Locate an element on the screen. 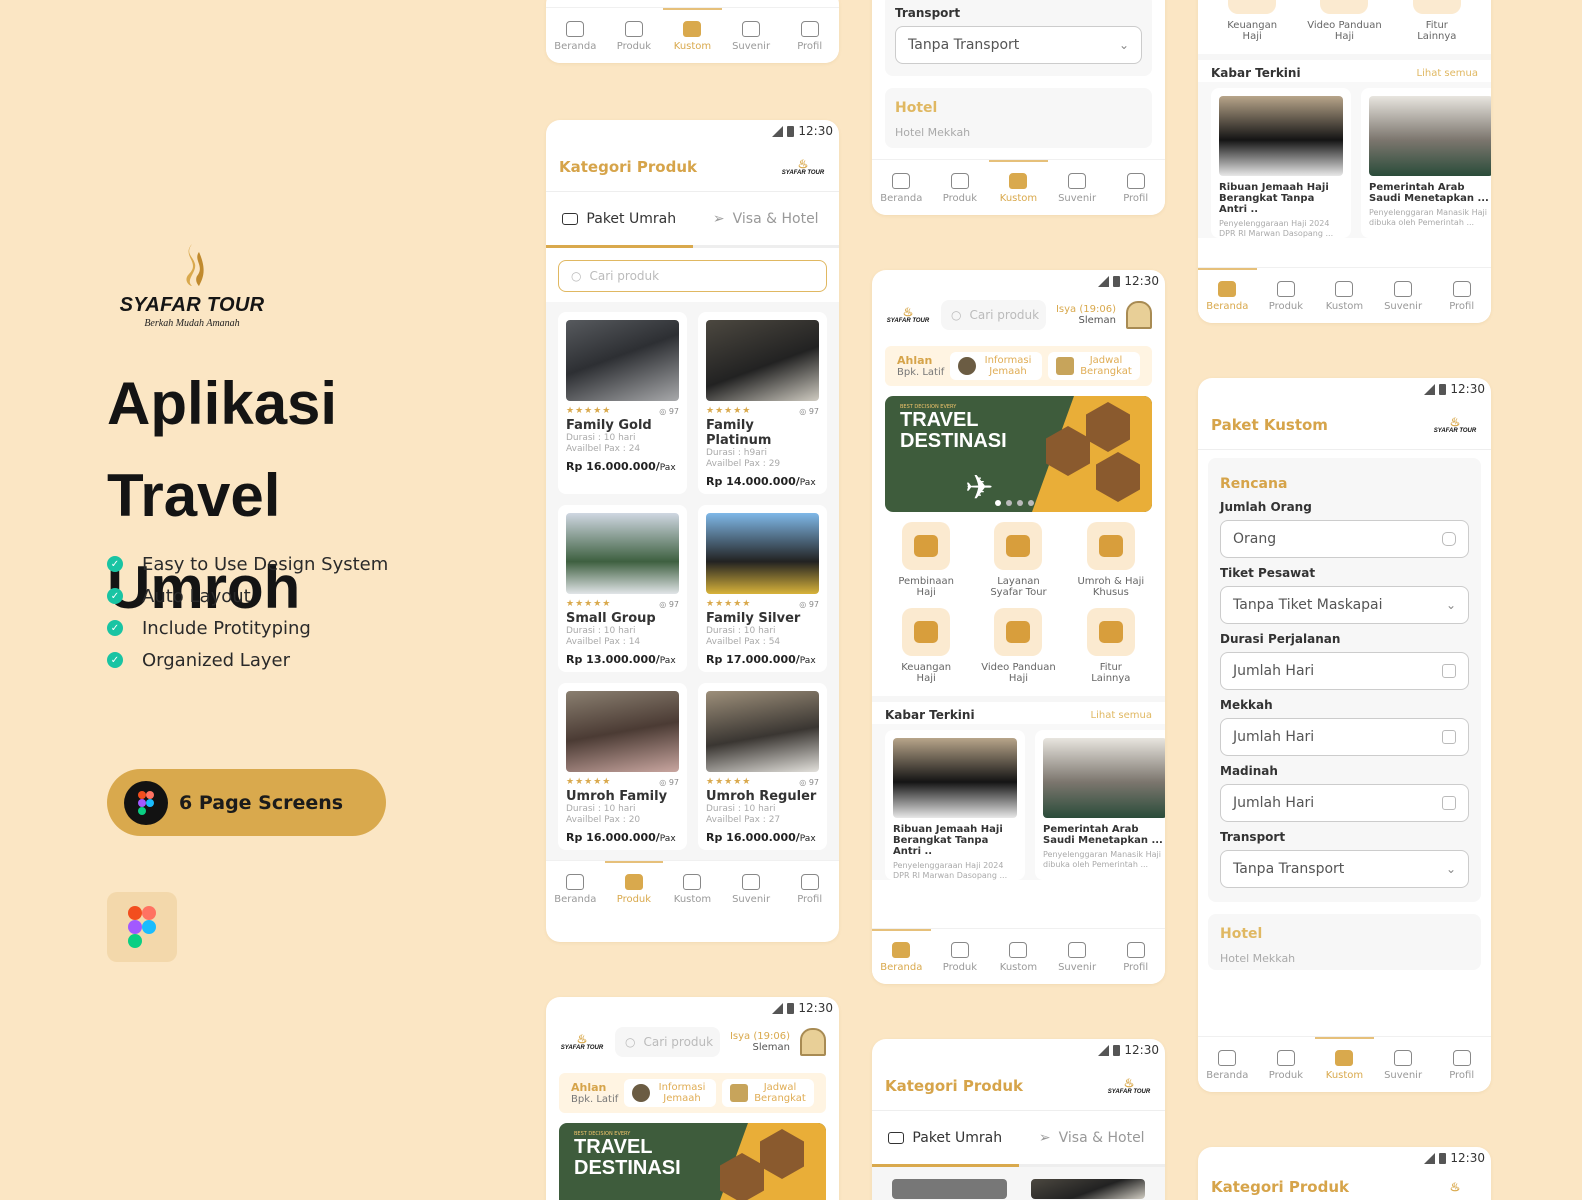 The width and height of the screenshot is (1582, 1200). bag-icon is located at coordinates (633, 882).